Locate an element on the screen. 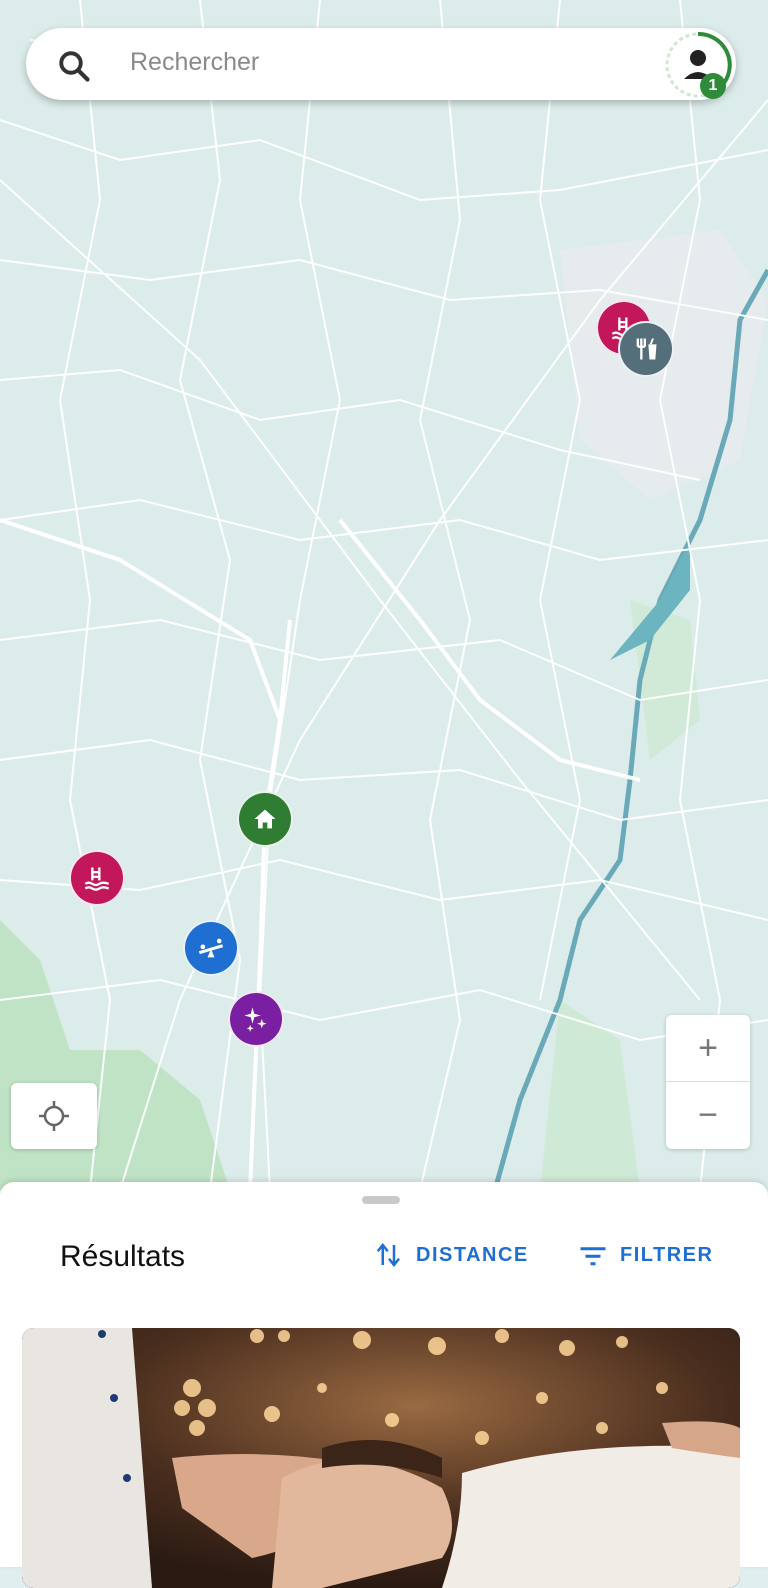 Image resolution: width=768 pixels, height=1588 pixels. sort-distance-button: DISTANCE is located at coordinates (450, 1255).